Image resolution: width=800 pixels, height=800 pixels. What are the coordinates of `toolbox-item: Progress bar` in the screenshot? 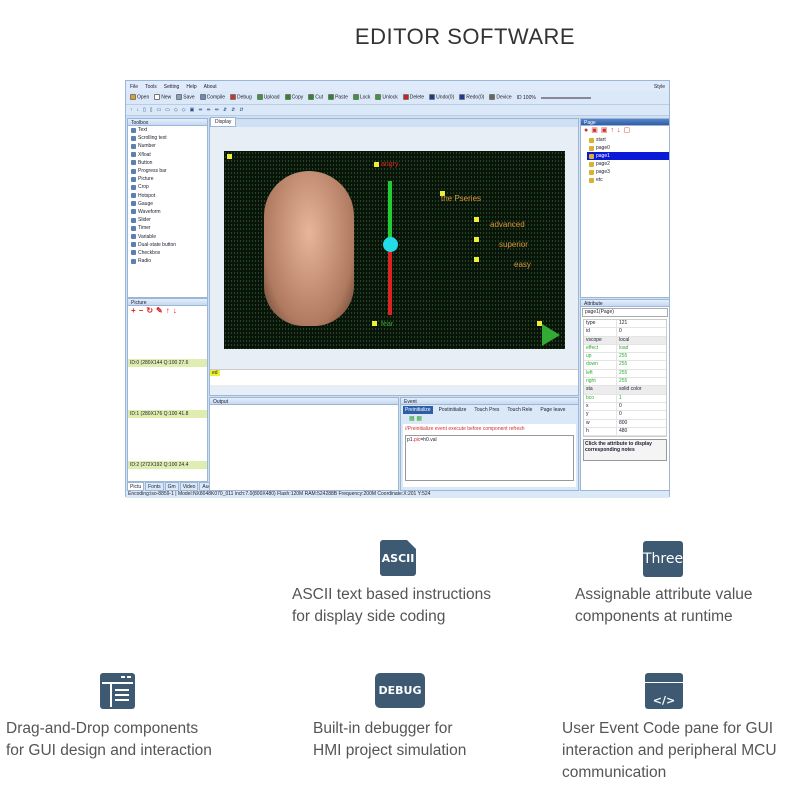 It's located at (167, 171).